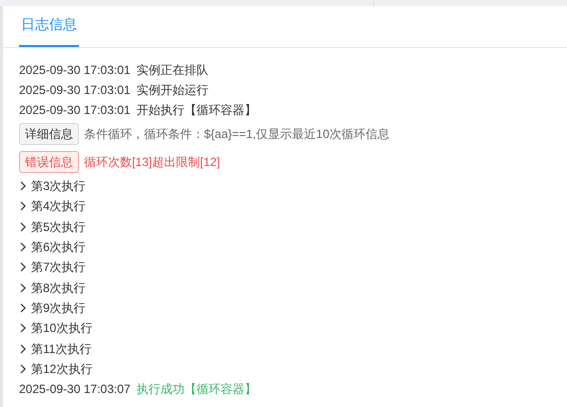  I want to click on log-message: 开始执行【循环容器】, so click(196, 110).